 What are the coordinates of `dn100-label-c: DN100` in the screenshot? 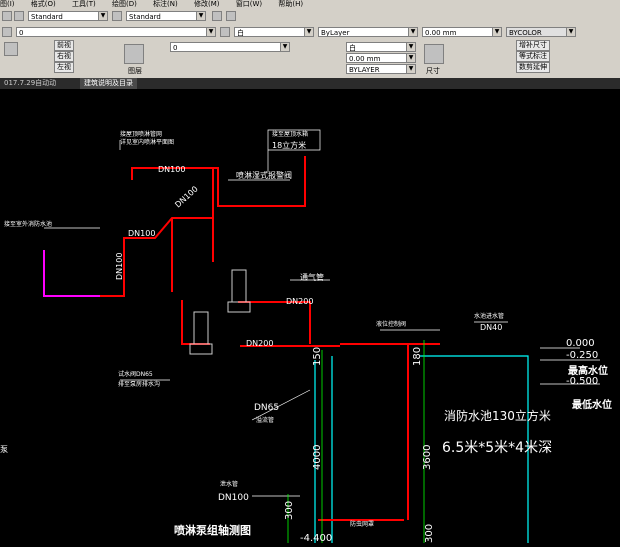 It's located at (141, 233).